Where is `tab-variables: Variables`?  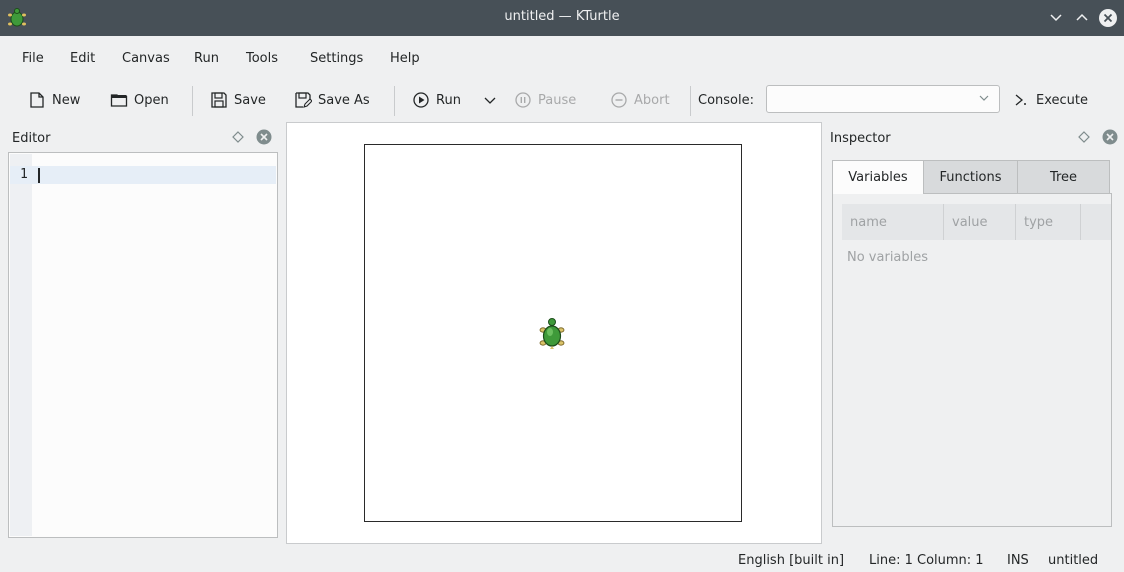
tab-variables: Variables is located at coordinates (878, 177).